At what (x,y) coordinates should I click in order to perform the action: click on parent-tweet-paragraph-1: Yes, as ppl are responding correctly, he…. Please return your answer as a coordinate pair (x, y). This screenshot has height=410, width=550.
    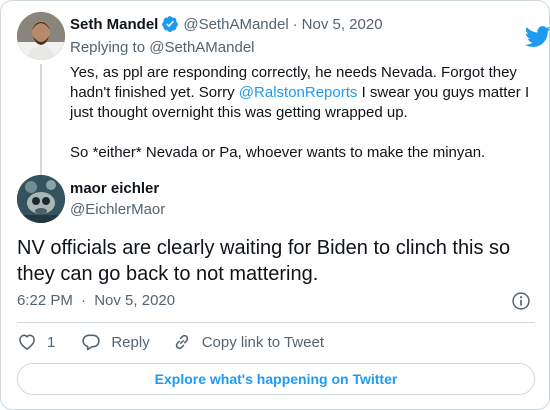
    Looking at the image, I should click on (303, 93).